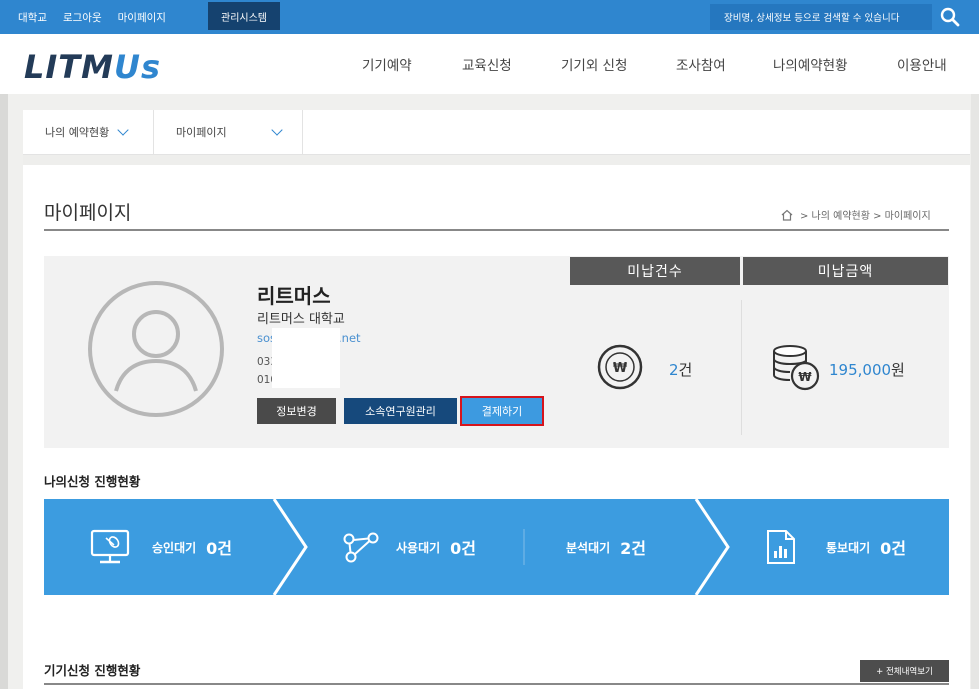 The height and width of the screenshot is (689, 979). What do you see at coordinates (848, 547) in the screenshot?
I see `step-label: 통보대기` at bounding box center [848, 547].